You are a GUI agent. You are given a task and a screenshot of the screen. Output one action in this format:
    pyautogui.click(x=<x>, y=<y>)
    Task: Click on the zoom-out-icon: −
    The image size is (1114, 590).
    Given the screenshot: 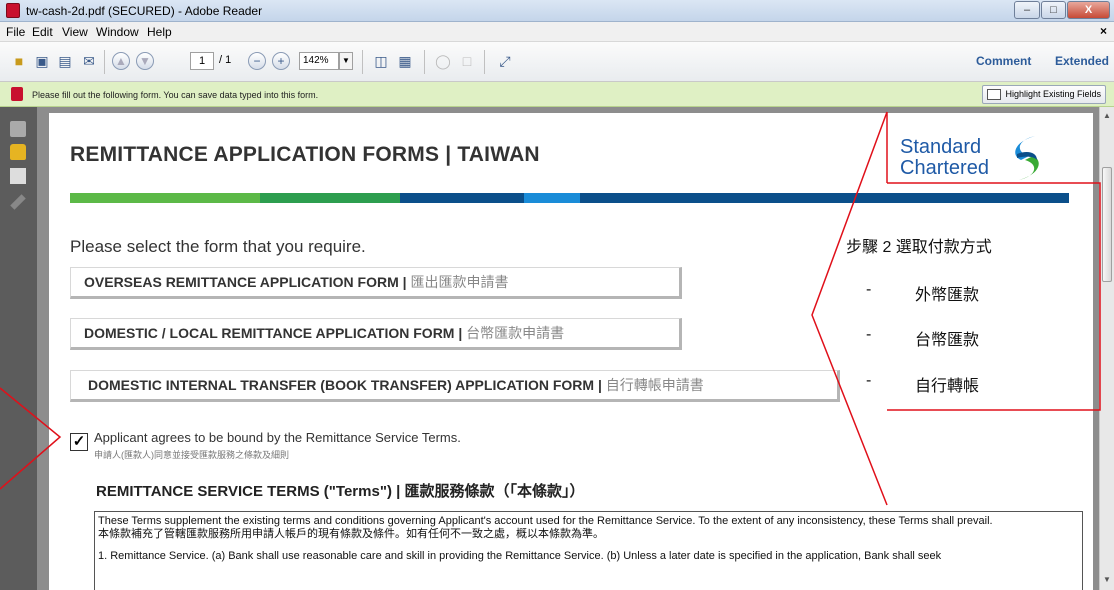 What is the action you would take?
    pyautogui.click(x=257, y=61)
    